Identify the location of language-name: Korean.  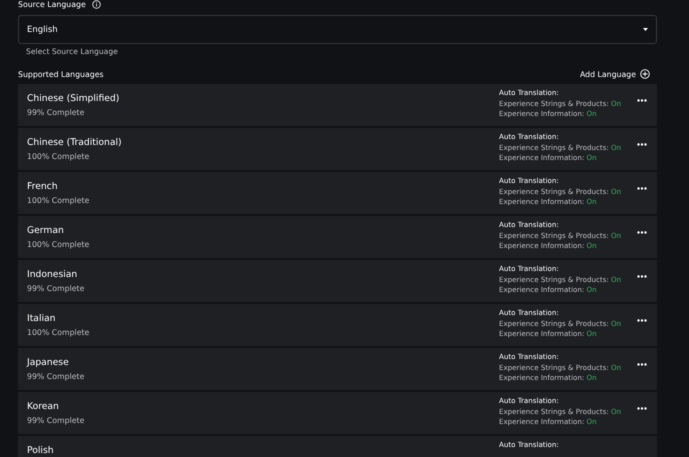
(43, 406).